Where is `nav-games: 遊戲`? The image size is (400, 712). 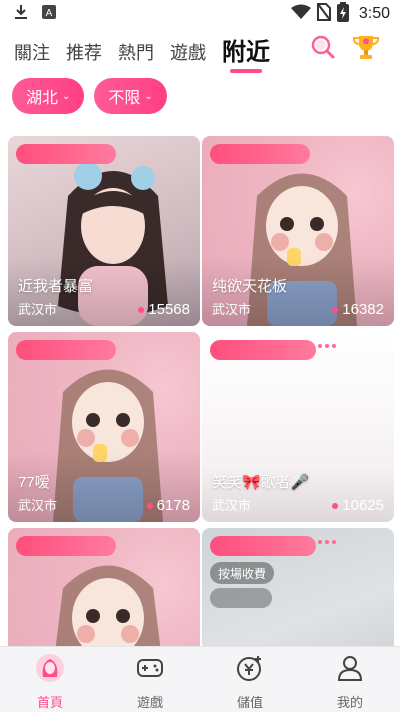
nav-games: 遊戲 is located at coordinates (150, 679).